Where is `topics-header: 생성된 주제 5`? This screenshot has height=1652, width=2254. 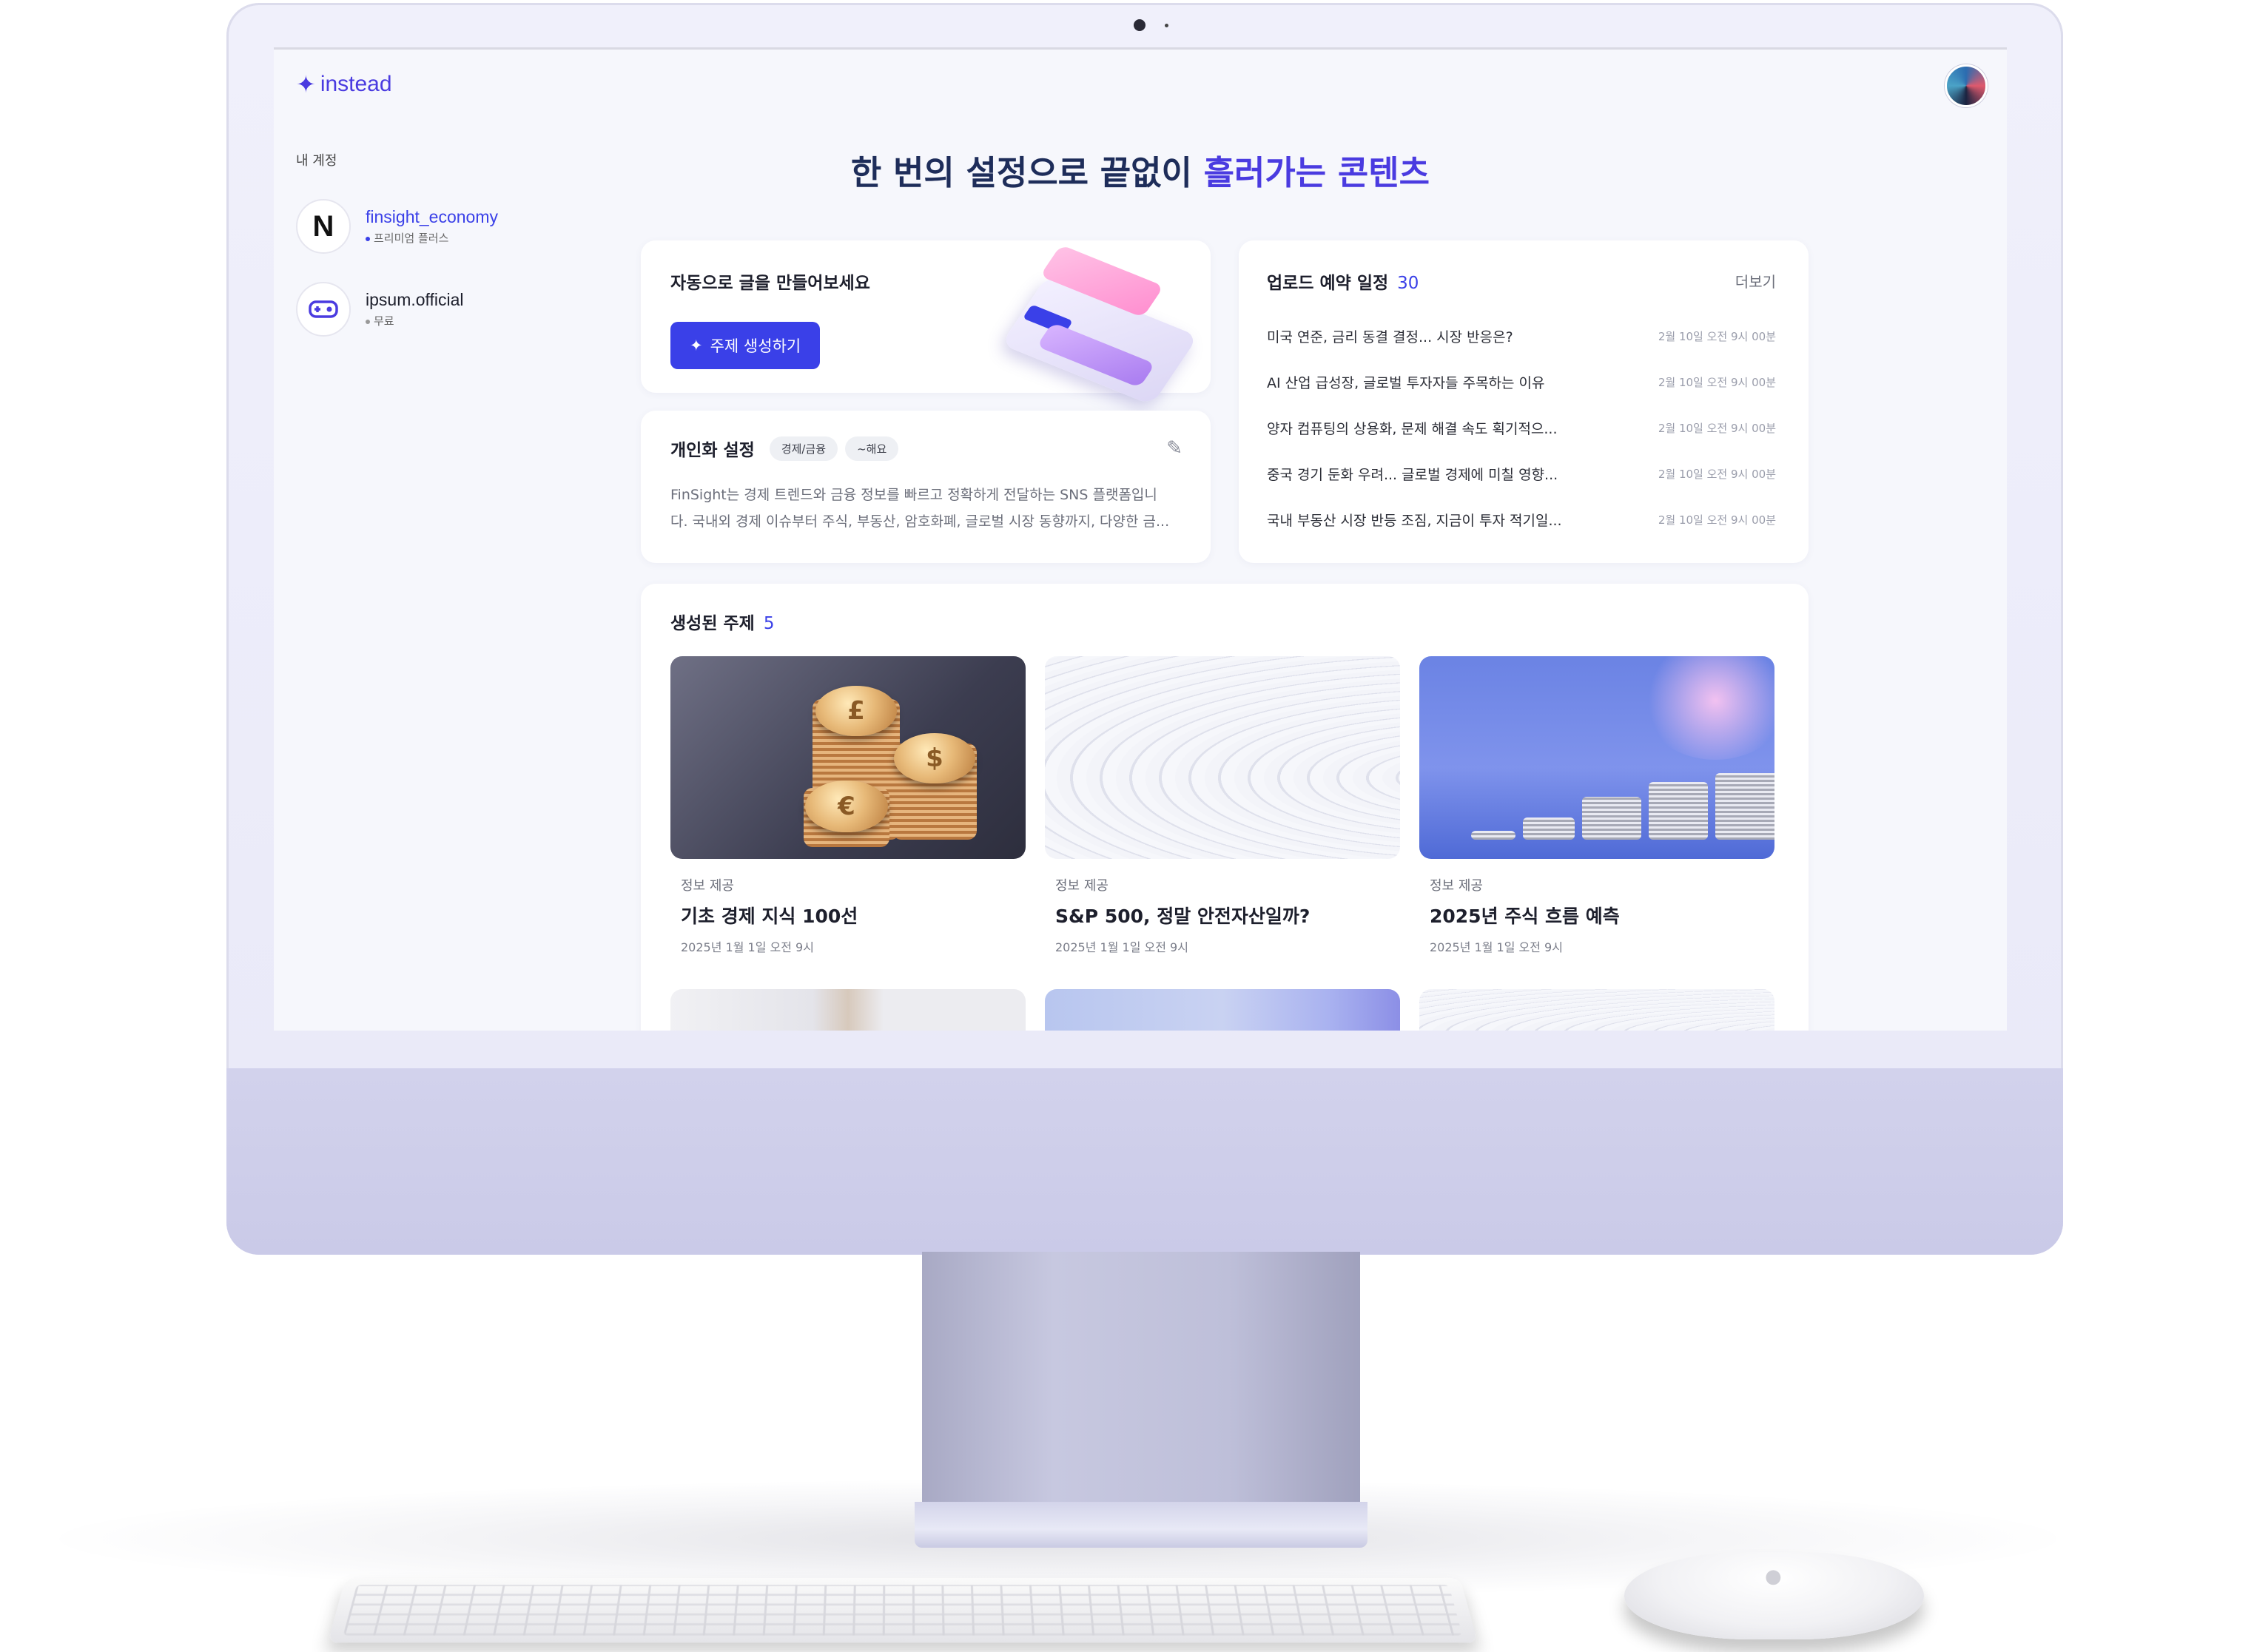
topics-header: 생성된 주제 5 is located at coordinates (722, 621).